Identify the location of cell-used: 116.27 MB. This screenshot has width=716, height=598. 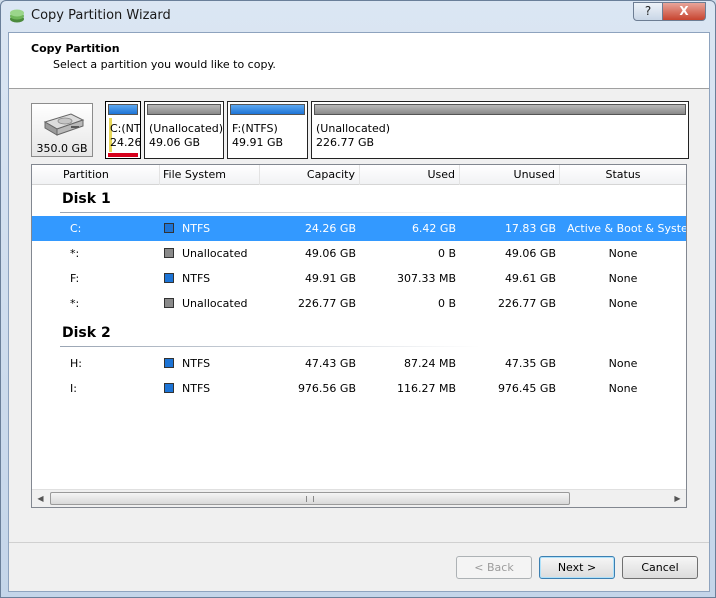
(426, 388).